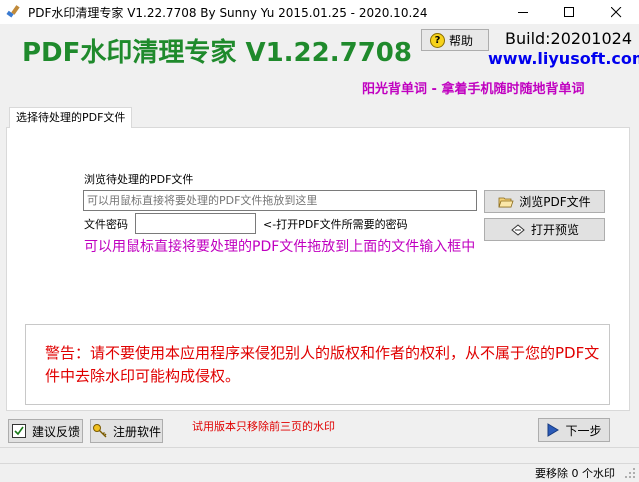 The height and width of the screenshot is (482, 639). What do you see at coordinates (195, 223) in the screenshot?
I see `password-input` at bounding box center [195, 223].